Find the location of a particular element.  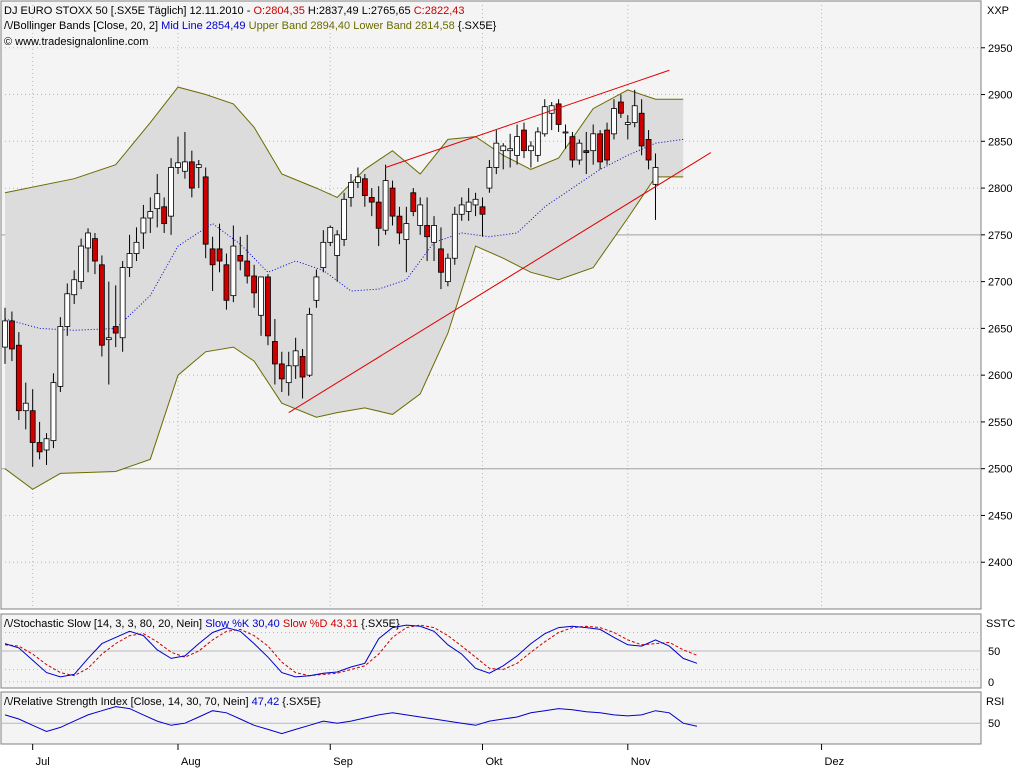

bb-suffix: {.SX5E} is located at coordinates (477, 26).